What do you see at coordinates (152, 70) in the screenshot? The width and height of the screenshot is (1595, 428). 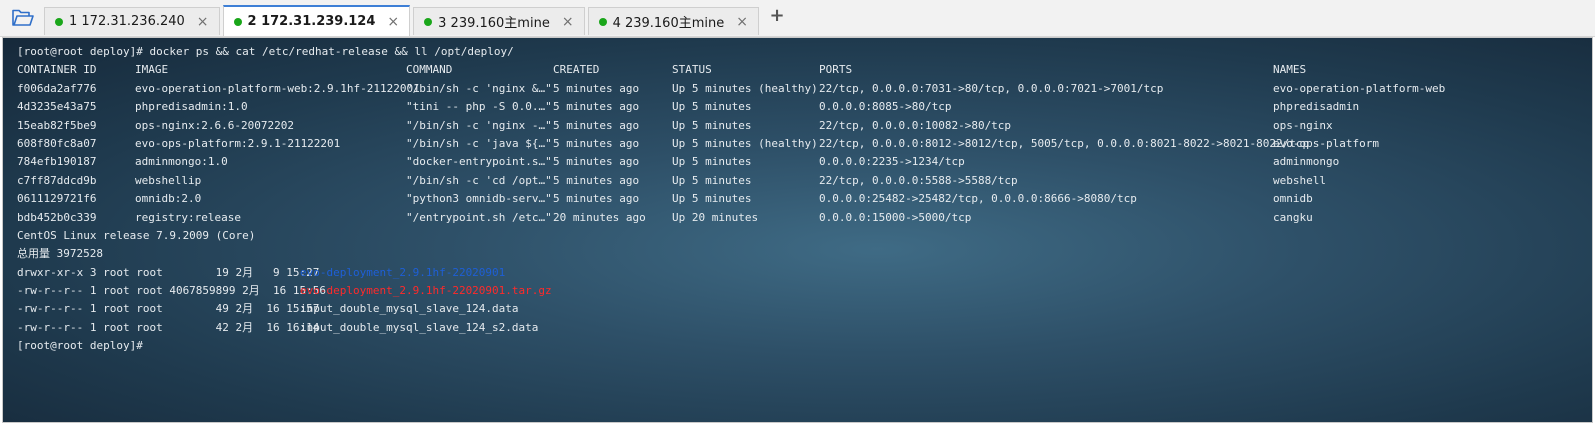 I see `header-image: IMAGE` at bounding box center [152, 70].